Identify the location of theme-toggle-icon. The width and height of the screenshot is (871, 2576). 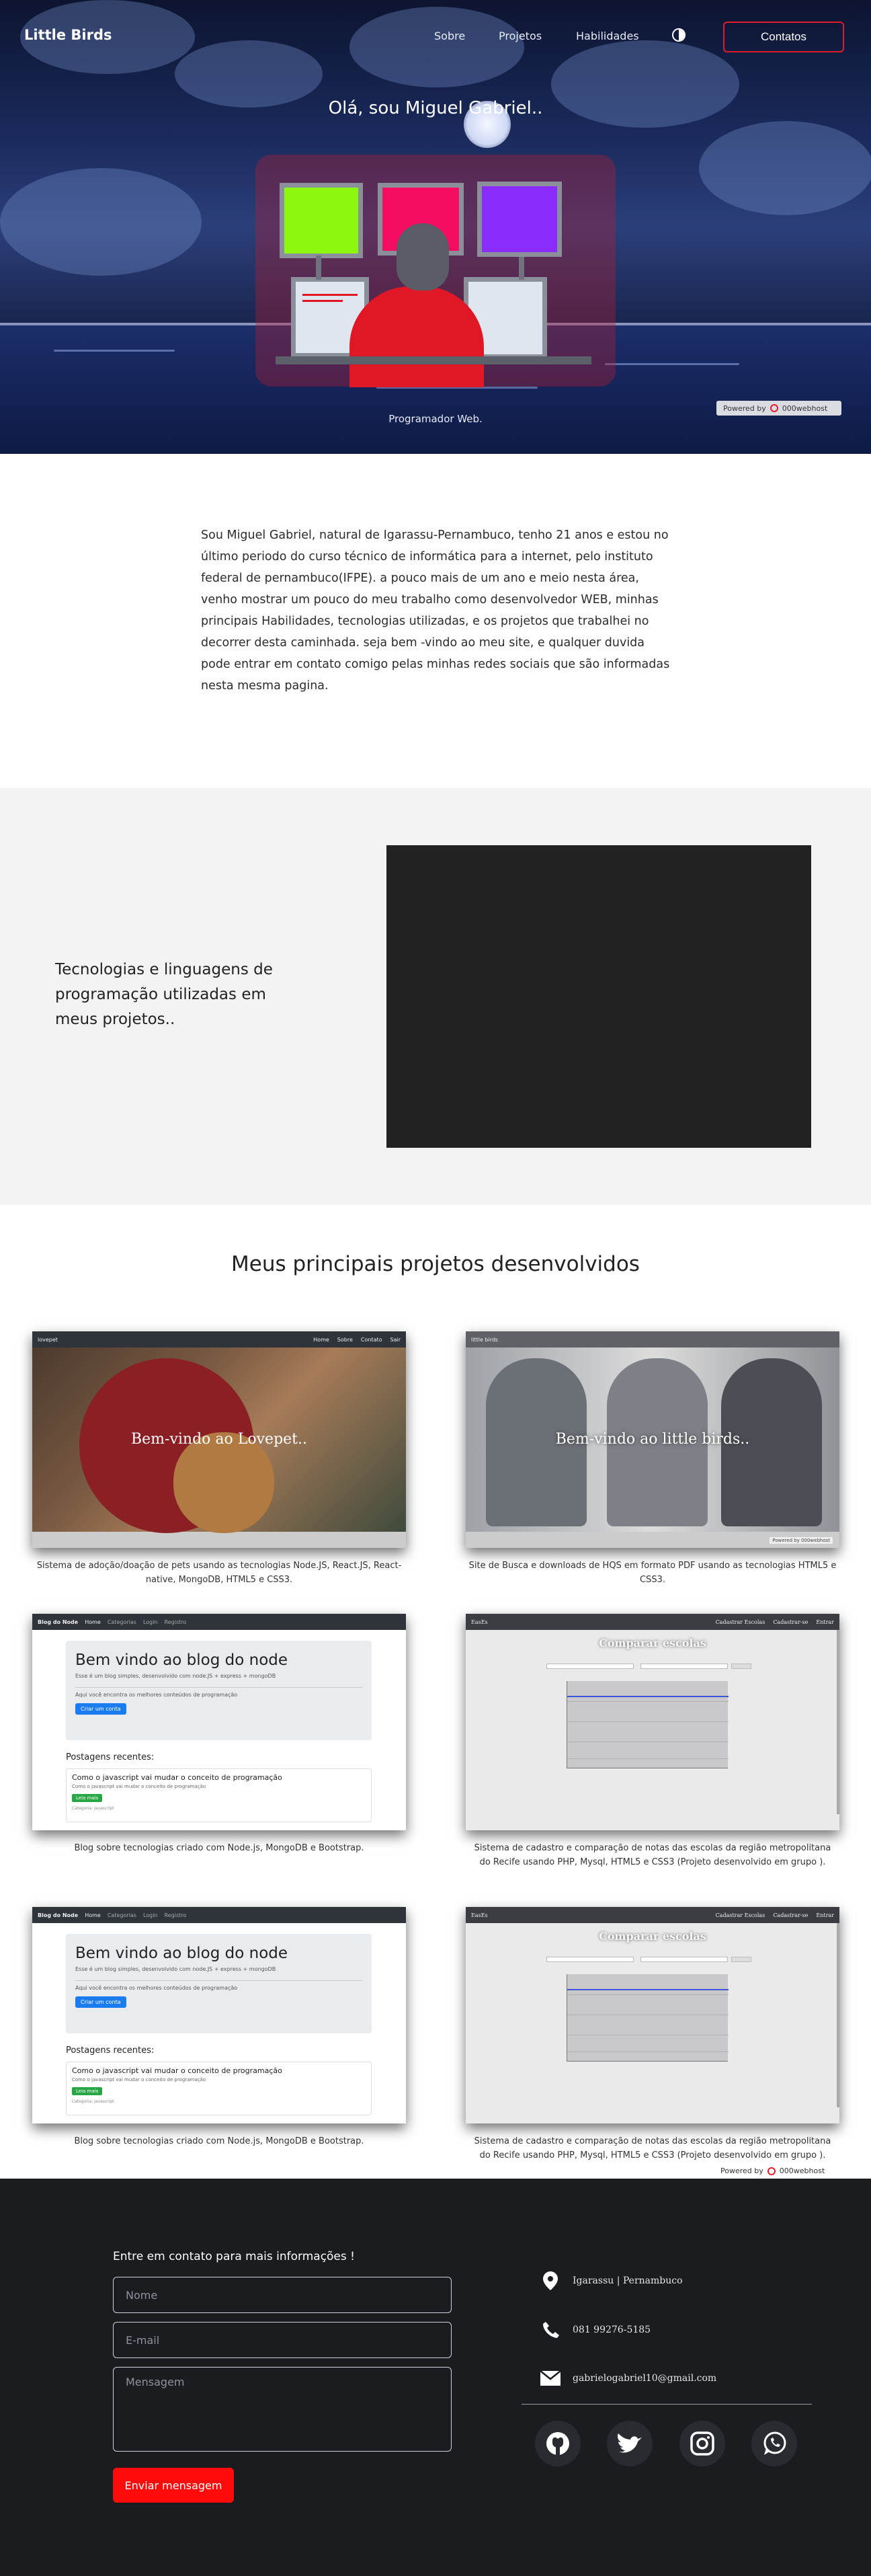
(679, 35).